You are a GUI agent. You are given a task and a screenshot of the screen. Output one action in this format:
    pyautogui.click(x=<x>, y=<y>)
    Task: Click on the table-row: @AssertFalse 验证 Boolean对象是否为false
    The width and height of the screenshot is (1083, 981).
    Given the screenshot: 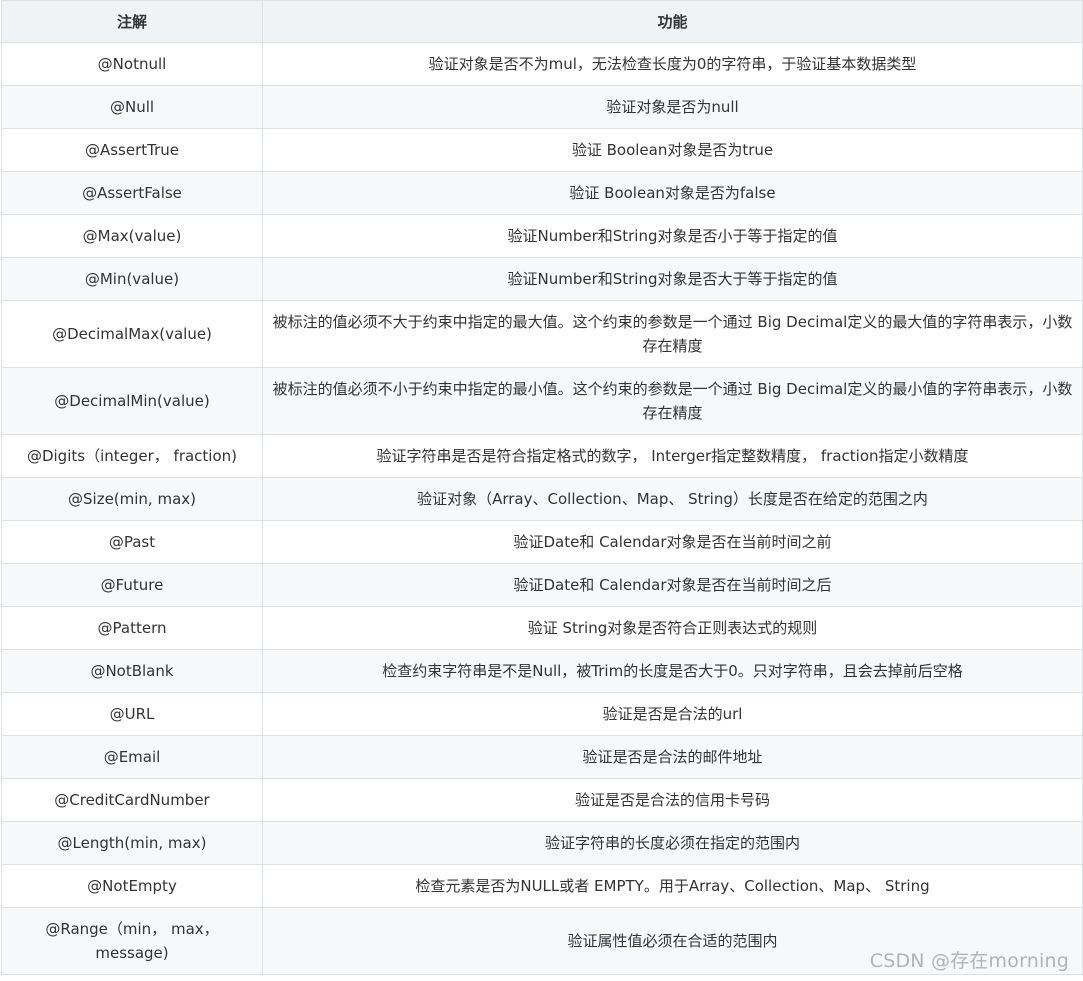 What is the action you would take?
    pyautogui.click(x=542, y=193)
    